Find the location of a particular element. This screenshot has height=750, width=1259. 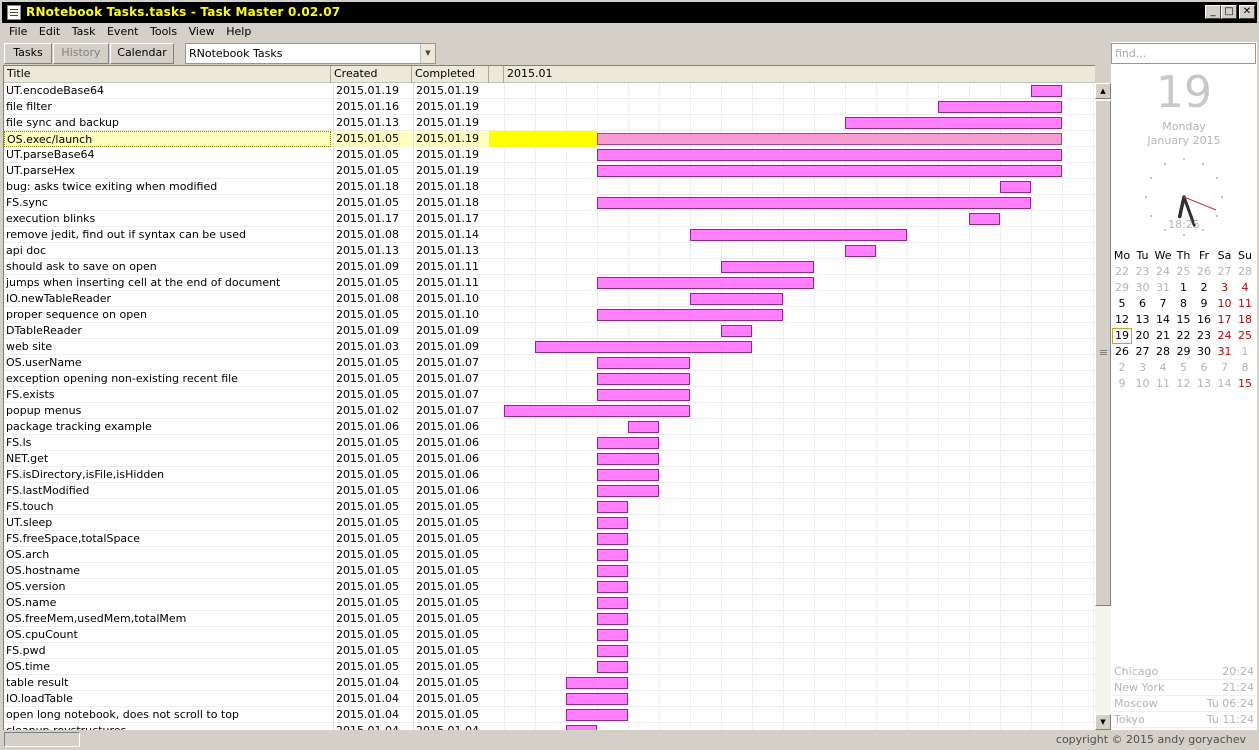

calendar-day: 11 is located at coordinates (1245, 304).